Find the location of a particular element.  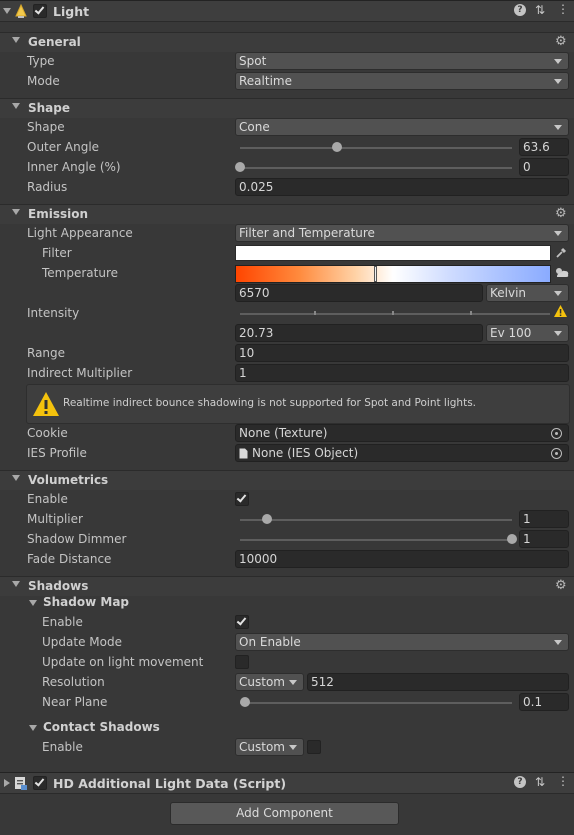

temperature-marker is located at coordinates (375, 274).